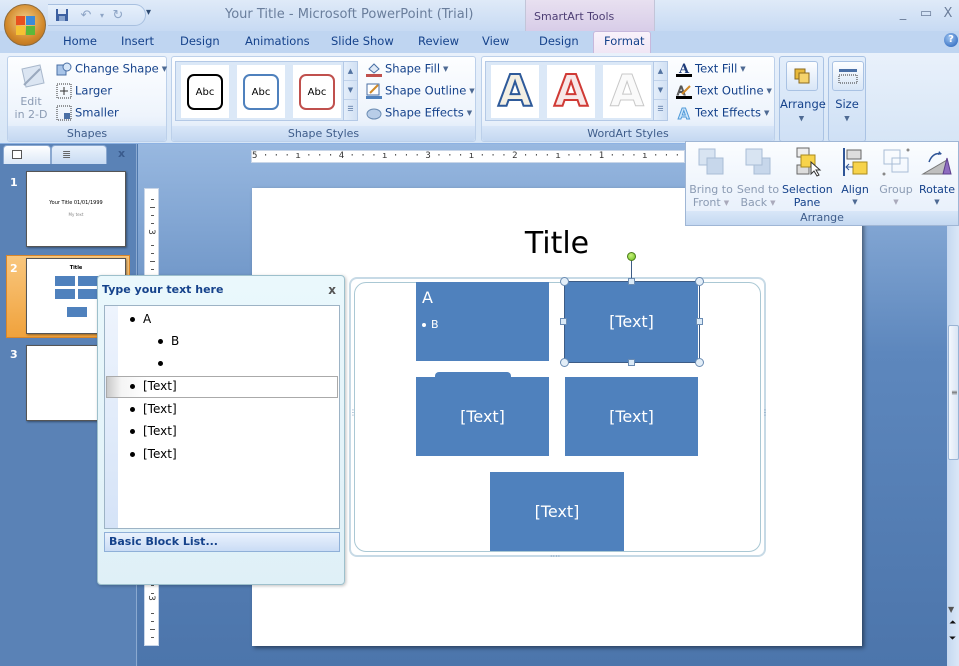  I want to click on tab-home: Home, so click(80, 41).